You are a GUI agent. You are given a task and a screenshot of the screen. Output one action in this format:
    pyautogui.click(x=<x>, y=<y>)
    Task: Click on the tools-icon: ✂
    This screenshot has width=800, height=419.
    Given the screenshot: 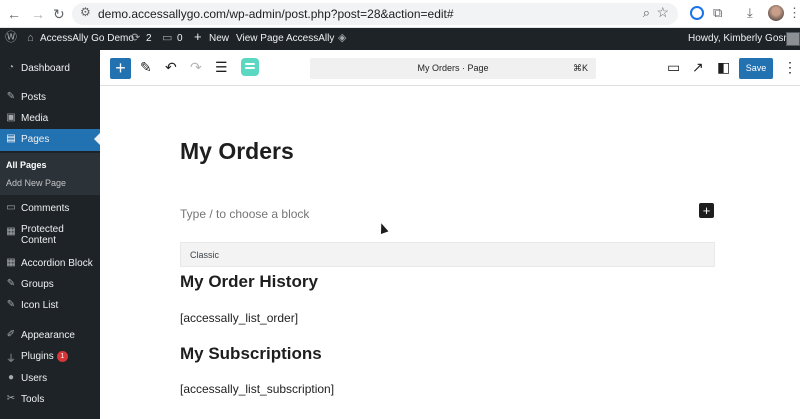 What is the action you would take?
    pyautogui.click(x=11, y=398)
    